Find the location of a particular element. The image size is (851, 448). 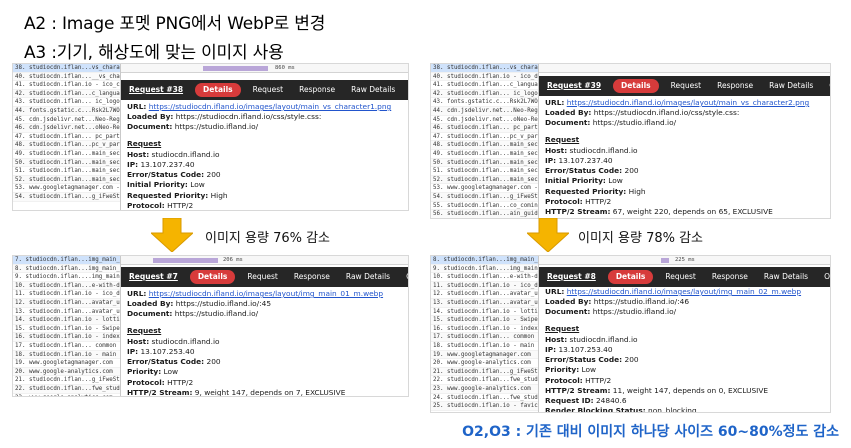

list-item: 8. studiocdn.iflan...img_main_02_m is located at coordinates (66, 269).